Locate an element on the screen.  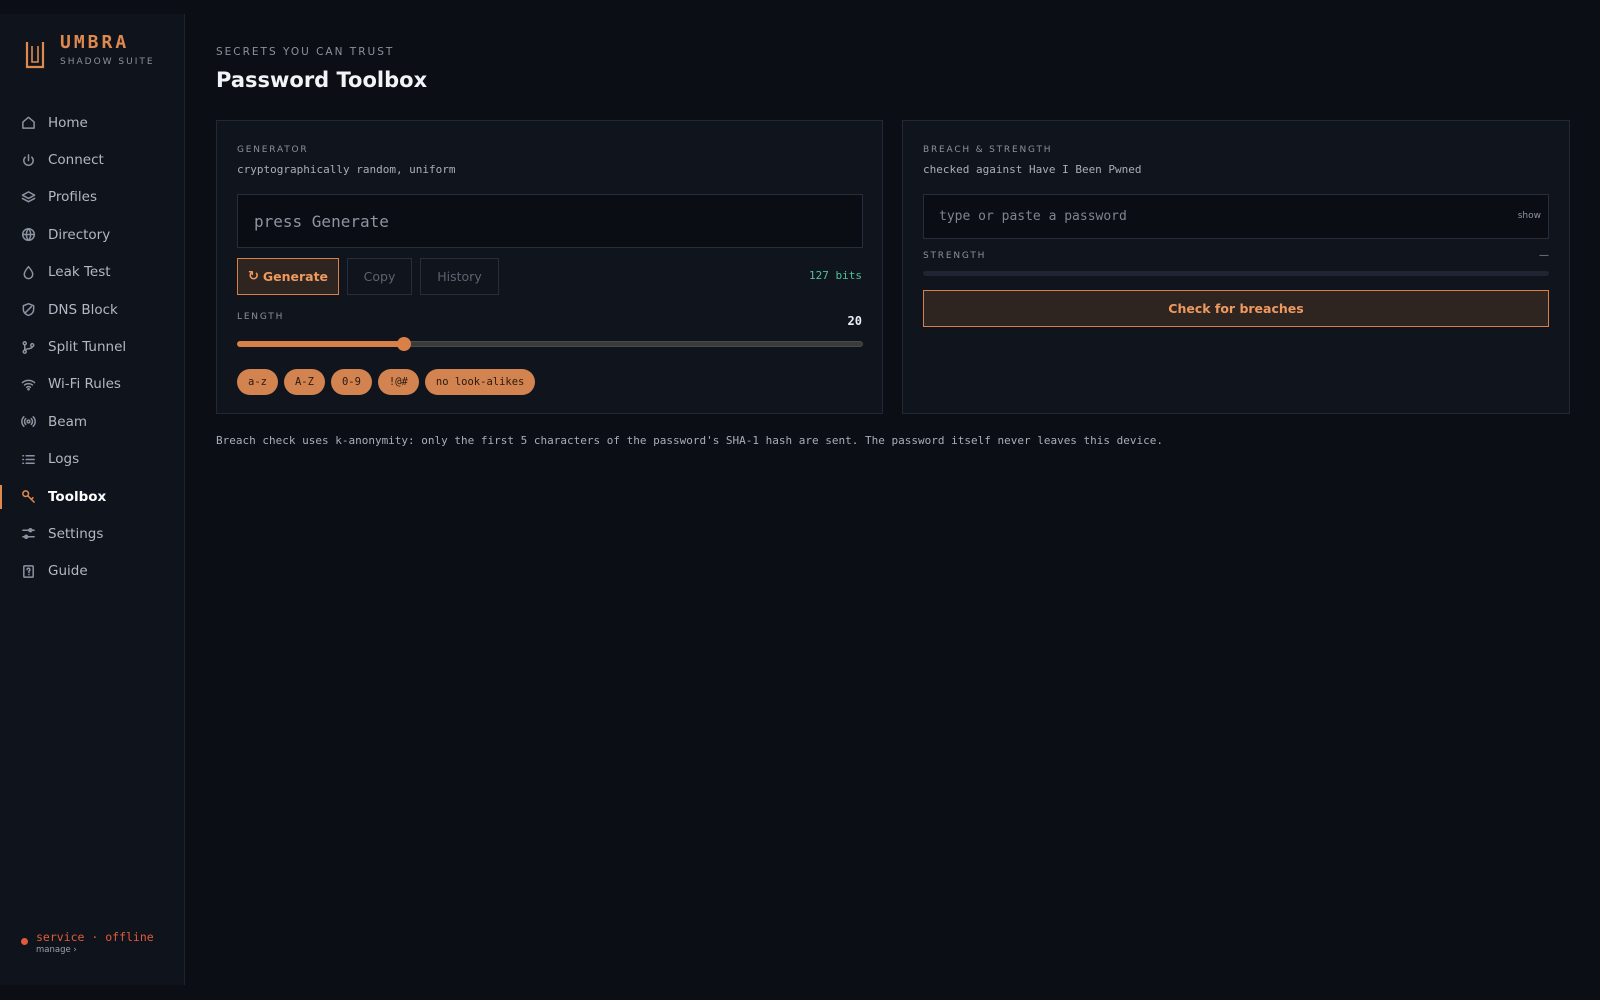
shield-icon is located at coordinates (28, 309).